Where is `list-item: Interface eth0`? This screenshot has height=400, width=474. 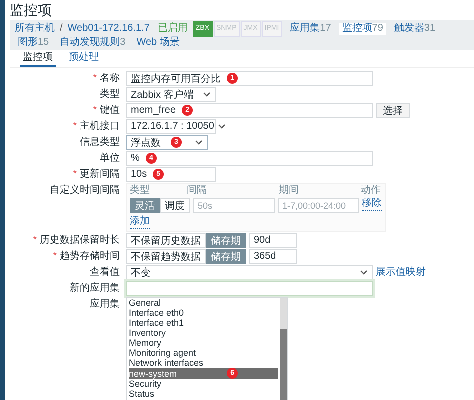 list-item: Interface eth0 is located at coordinates (203, 313).